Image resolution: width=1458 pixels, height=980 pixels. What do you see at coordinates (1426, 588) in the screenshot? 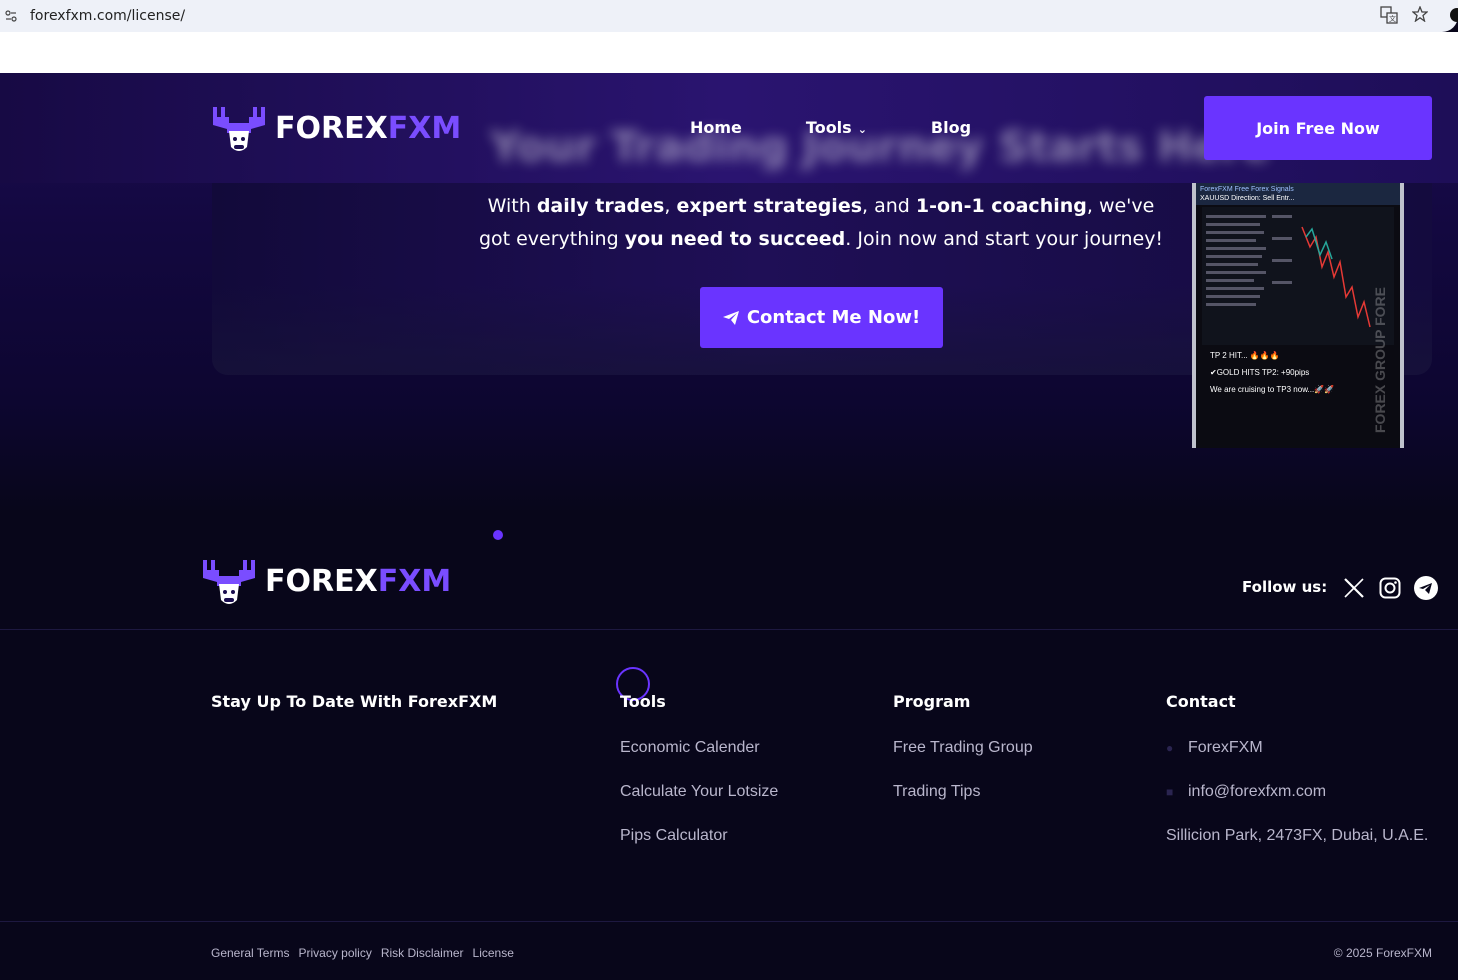
I see `telegram-icon` at bounding box center [1426, 588].